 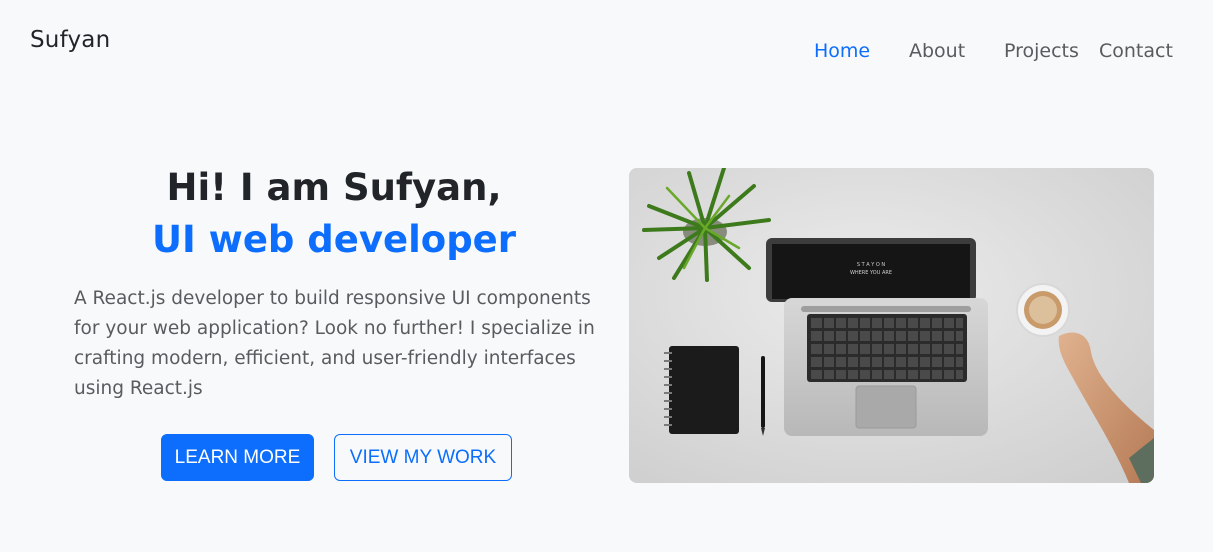 I want to click on nav-link-home: Home, so click(x=842, y=51).